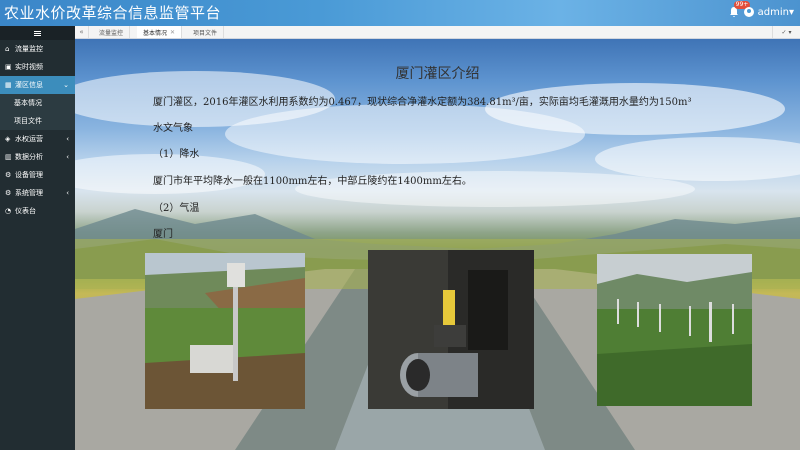 Image resolution: width=800 pixels, height=450 pixels. I want to click on sidebar-item-device-management: ⚙ 设备管理, so click(37, 175).